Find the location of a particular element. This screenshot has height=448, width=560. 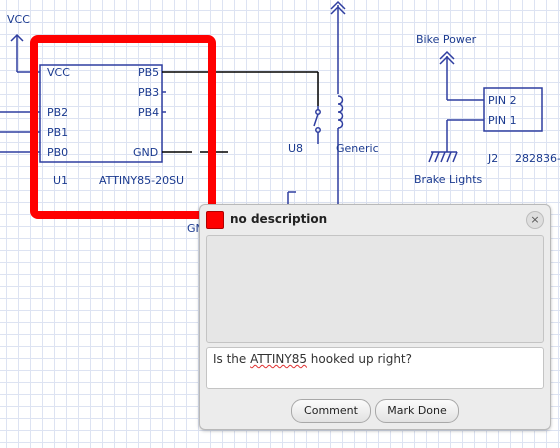

comment-text-suffix: hooked up right? is located at coordinates (359, 359).